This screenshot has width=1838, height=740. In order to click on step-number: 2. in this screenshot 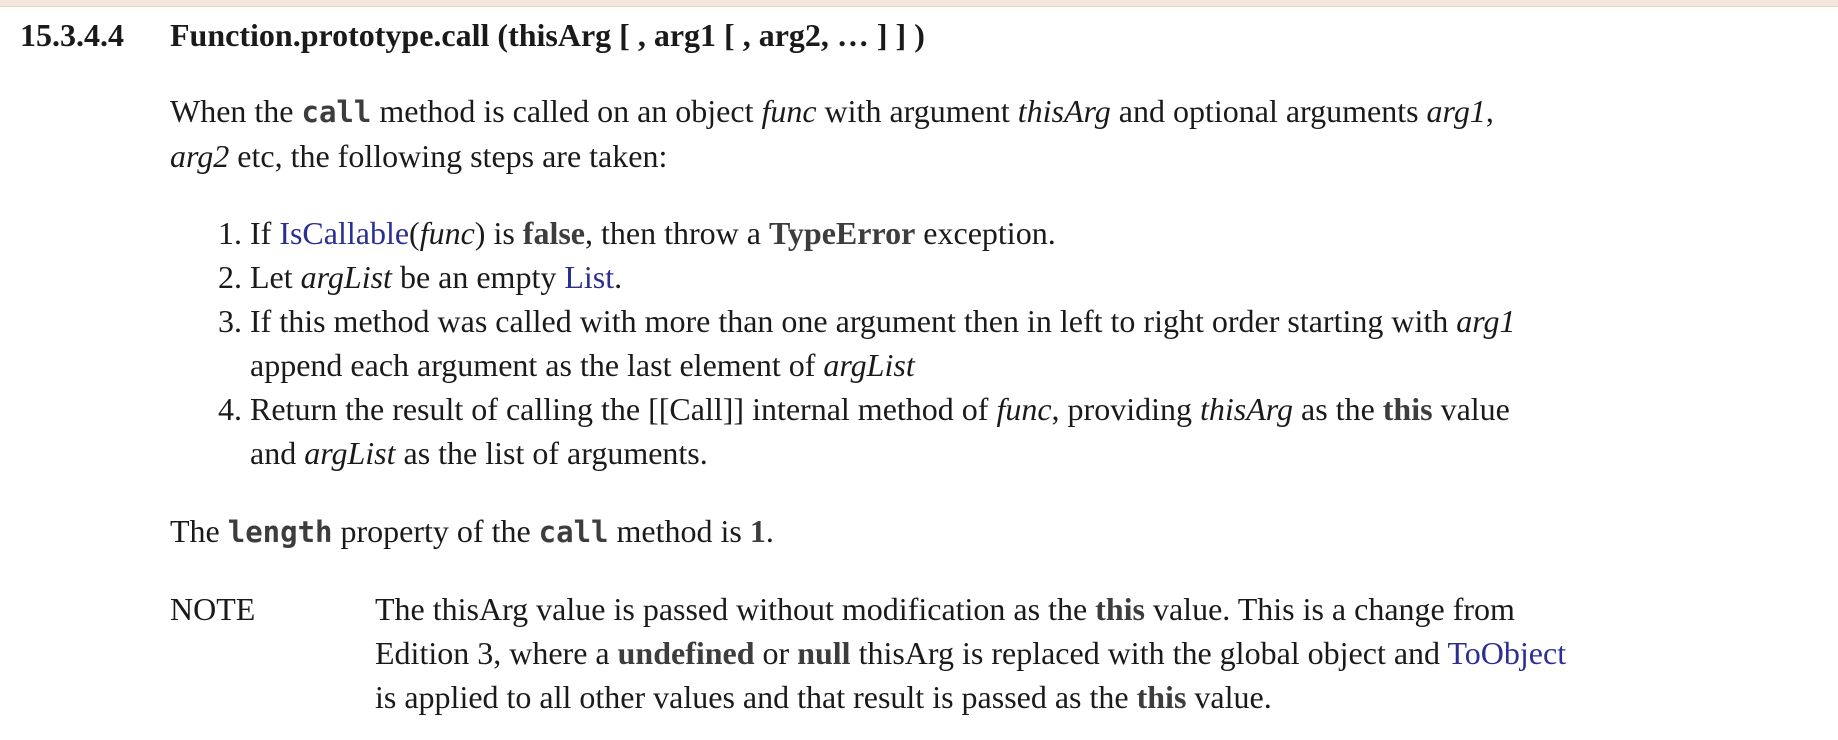, I will do `click(230, 277)`.